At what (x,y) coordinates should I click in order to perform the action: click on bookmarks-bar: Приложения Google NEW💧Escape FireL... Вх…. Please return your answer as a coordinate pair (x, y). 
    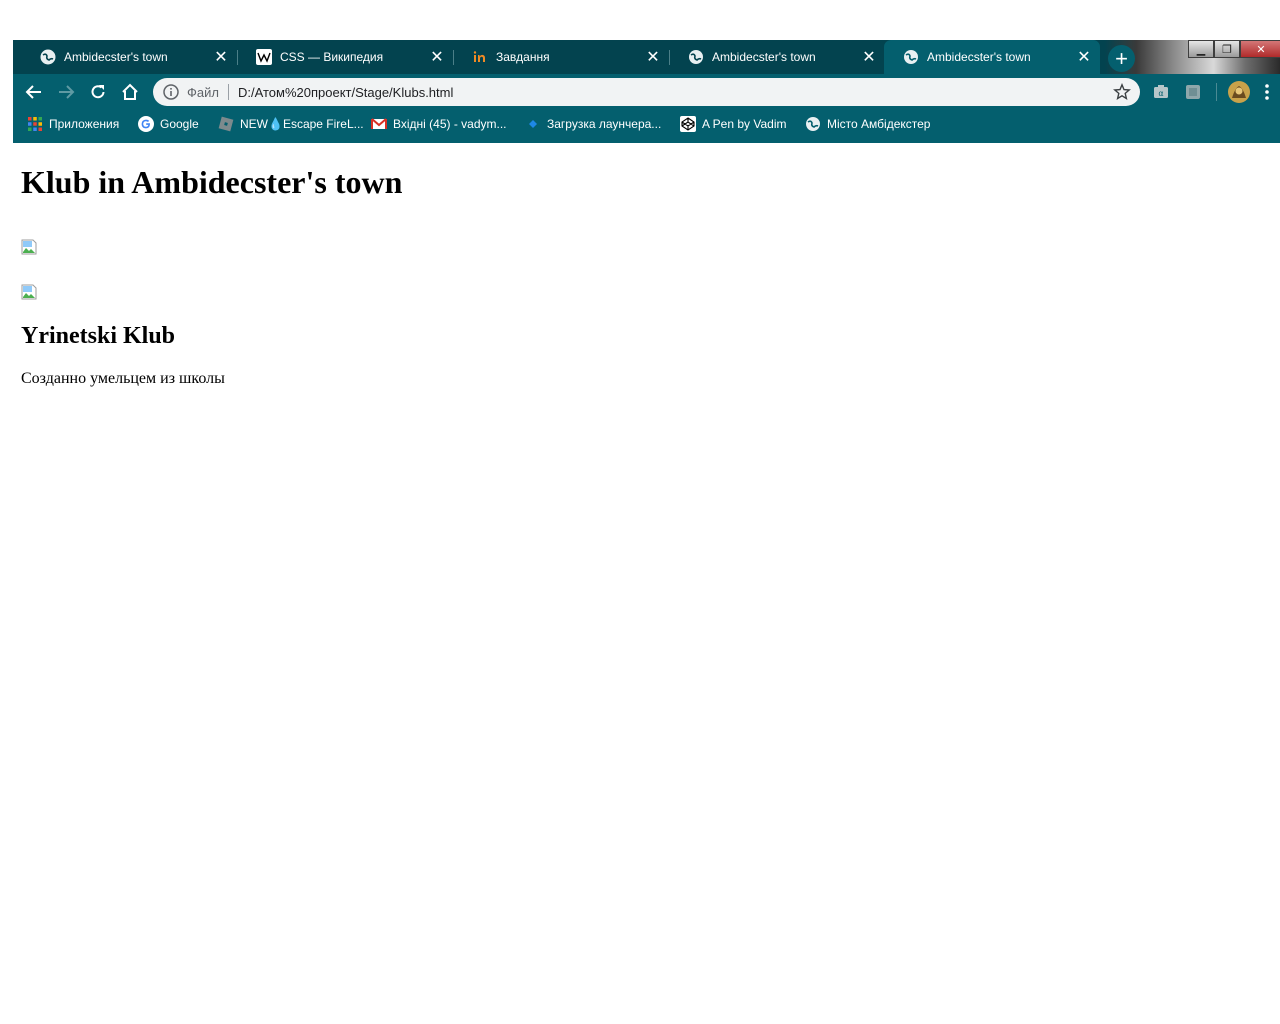
    Looking at the image, I should click on (646, 126).